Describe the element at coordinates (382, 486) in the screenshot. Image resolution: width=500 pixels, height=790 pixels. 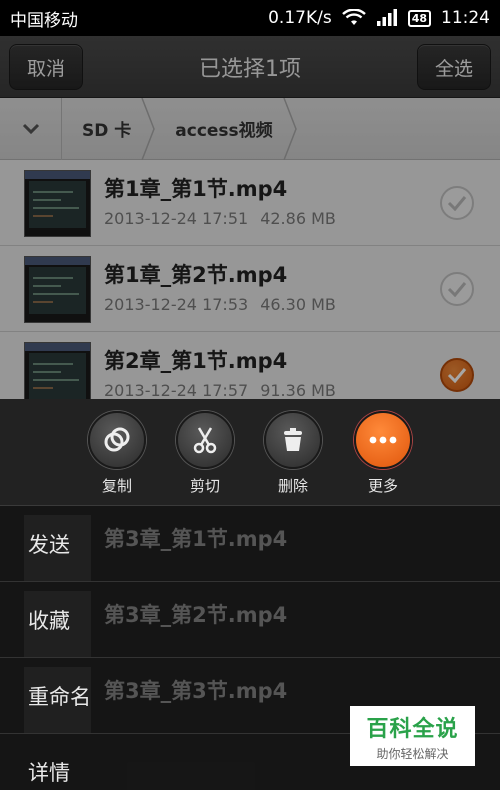
I see `action-label: 更多` at that location.